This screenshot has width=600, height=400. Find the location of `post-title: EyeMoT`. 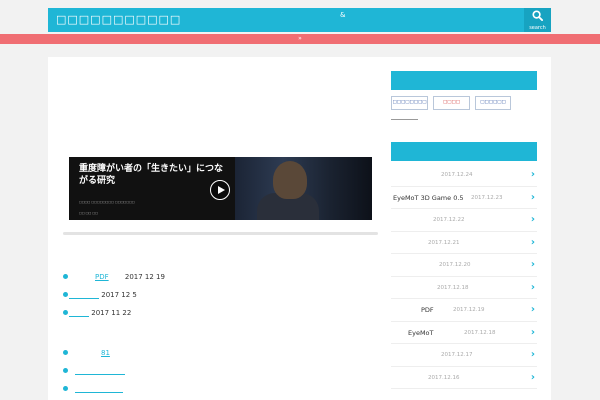

post-title: EyeMoT is located at coordinates (421, 332).